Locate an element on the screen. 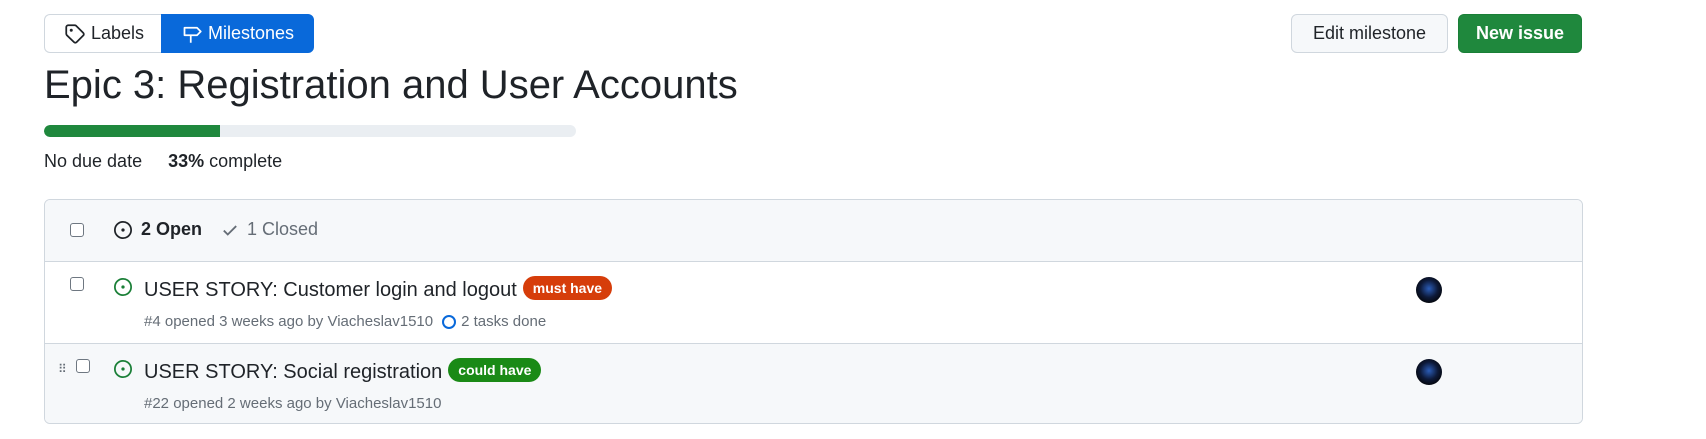 Image resolution: width=1706 pixels, height=439 pixels. select-all-checkbox is located at coordinates (77, 230).